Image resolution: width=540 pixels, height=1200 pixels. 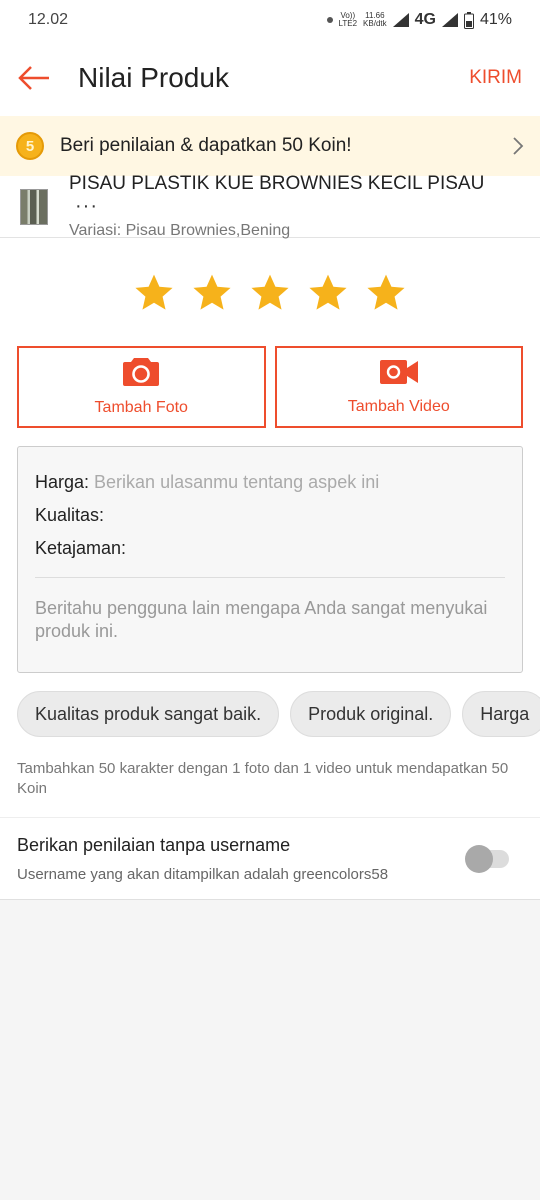 What do you see at coordinates (81, 548) in the screenshot?
I see `sharpness-label: Ketajaman:` at bounding box center [81, 548].